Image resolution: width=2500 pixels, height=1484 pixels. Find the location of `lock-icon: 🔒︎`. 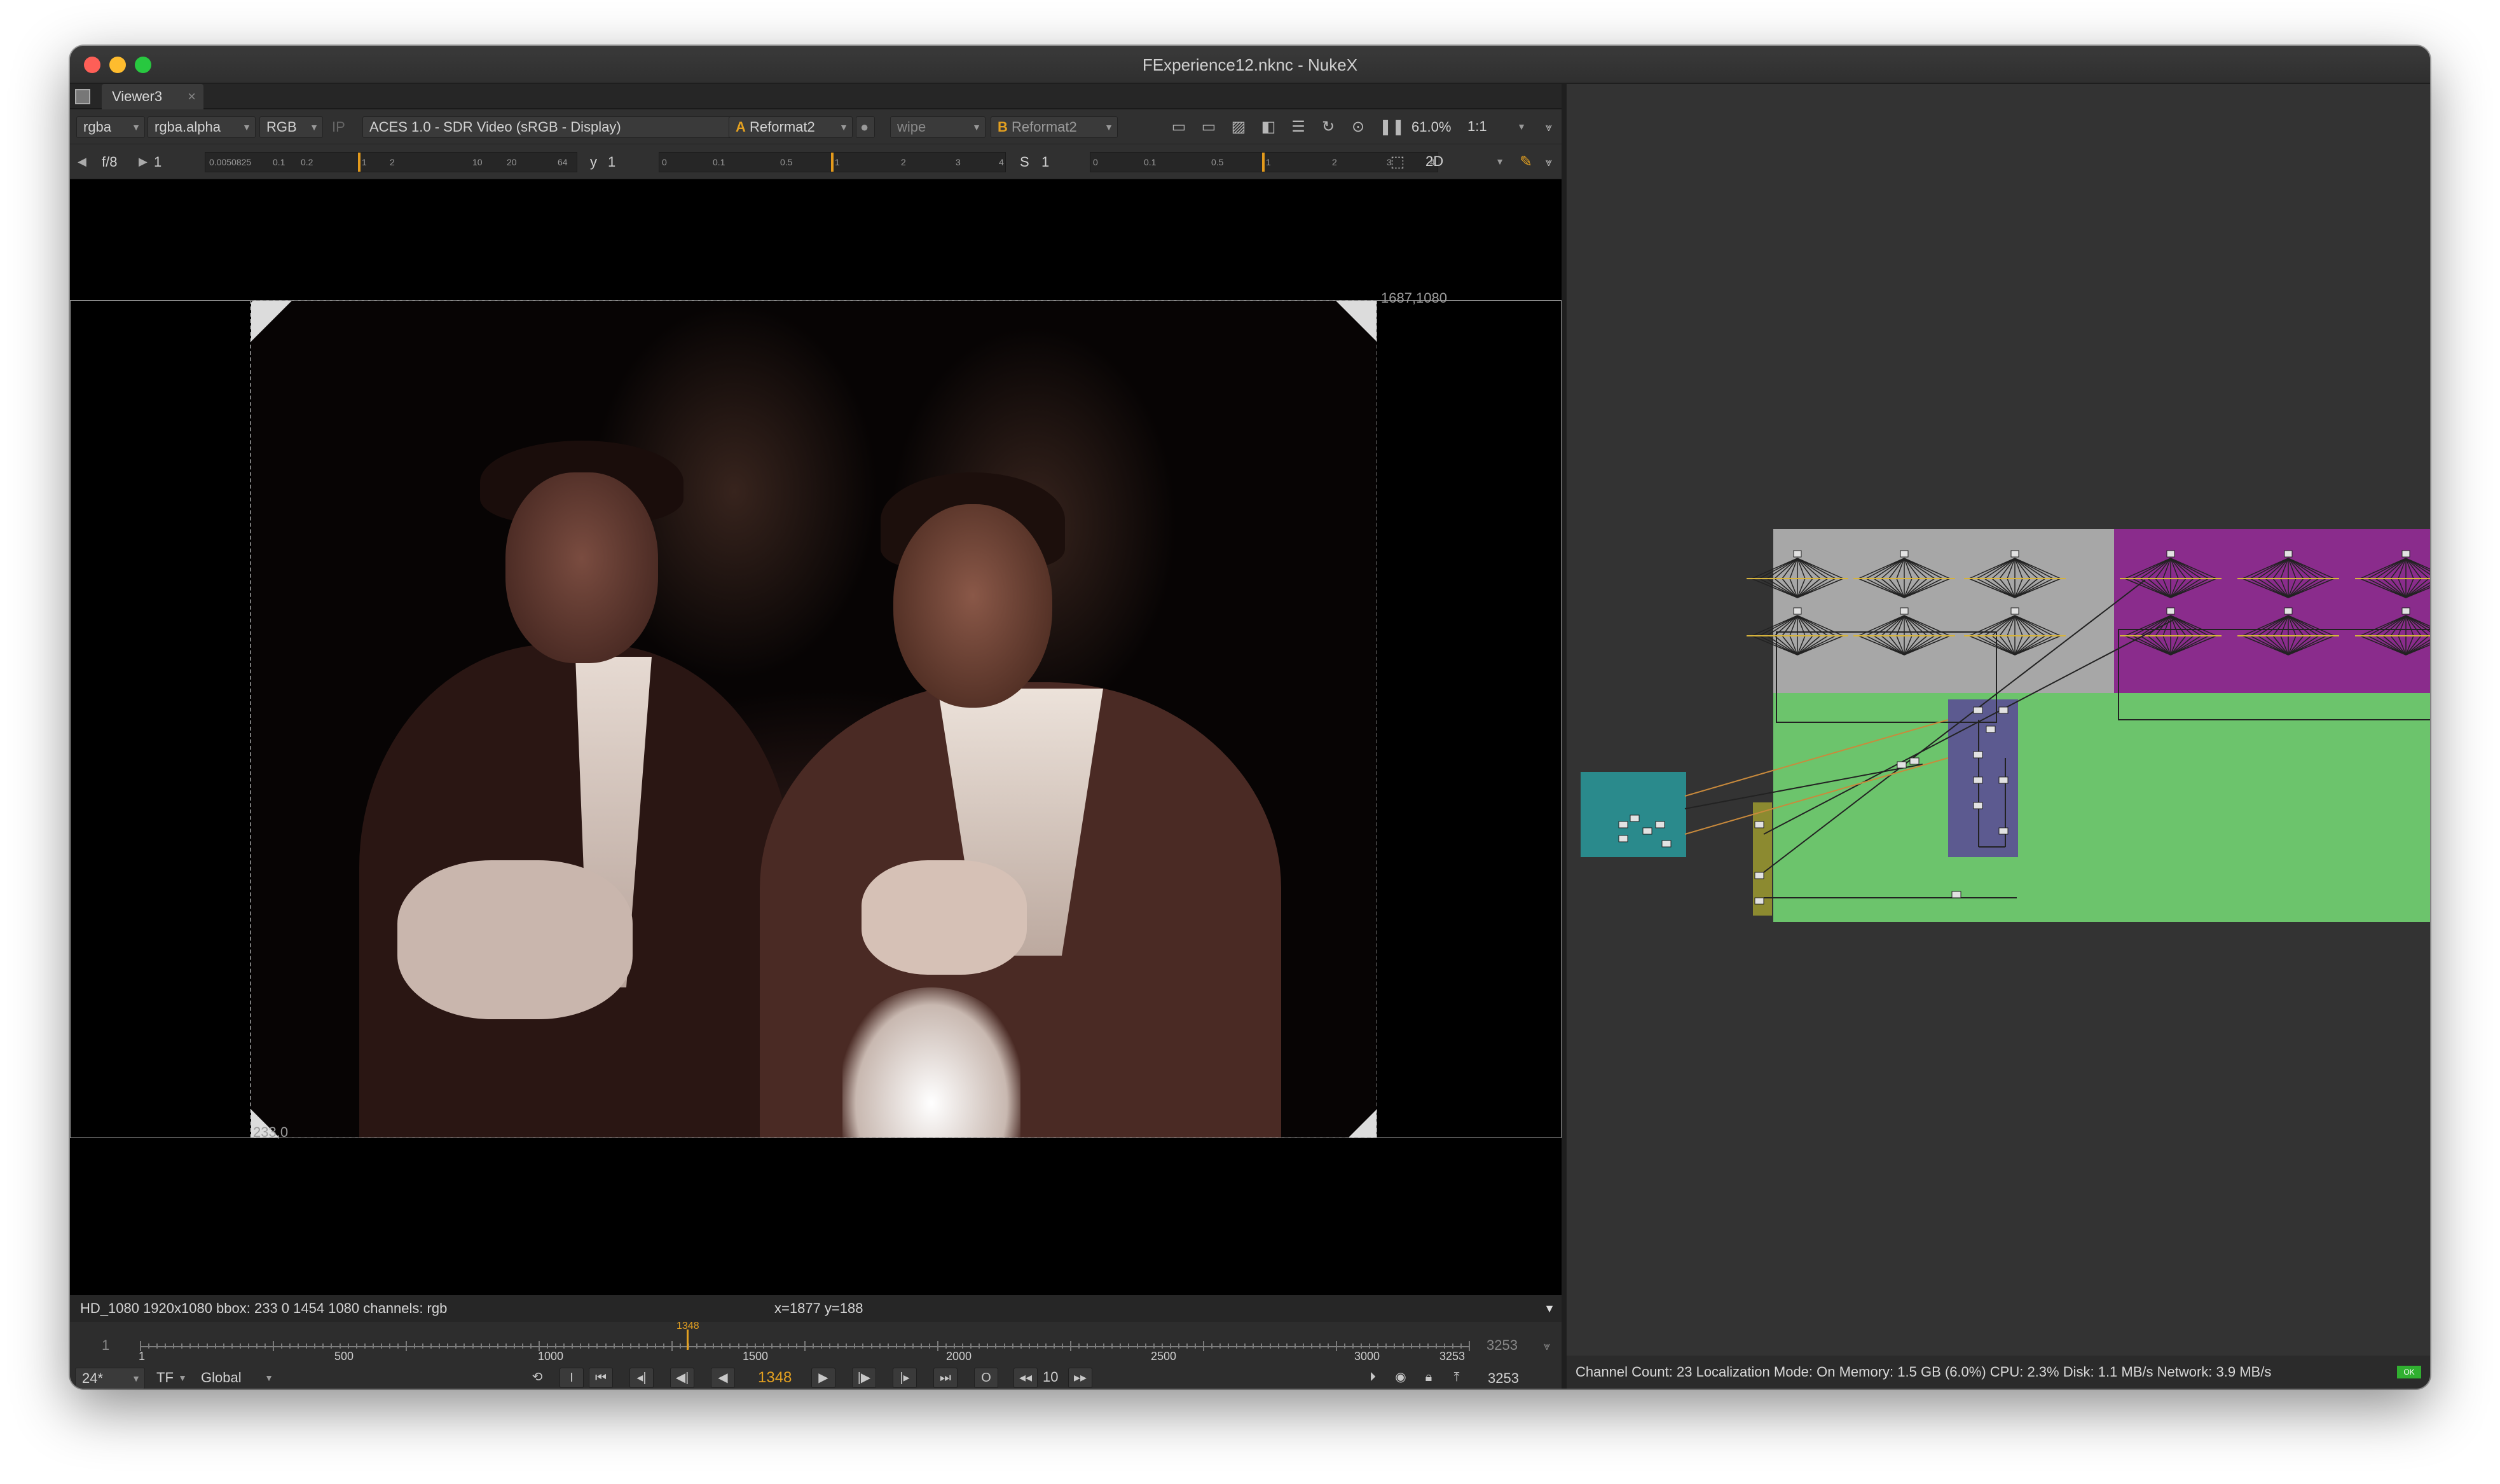

lock-icon: 🔒︎ is located at coordinates (1429, 1378).